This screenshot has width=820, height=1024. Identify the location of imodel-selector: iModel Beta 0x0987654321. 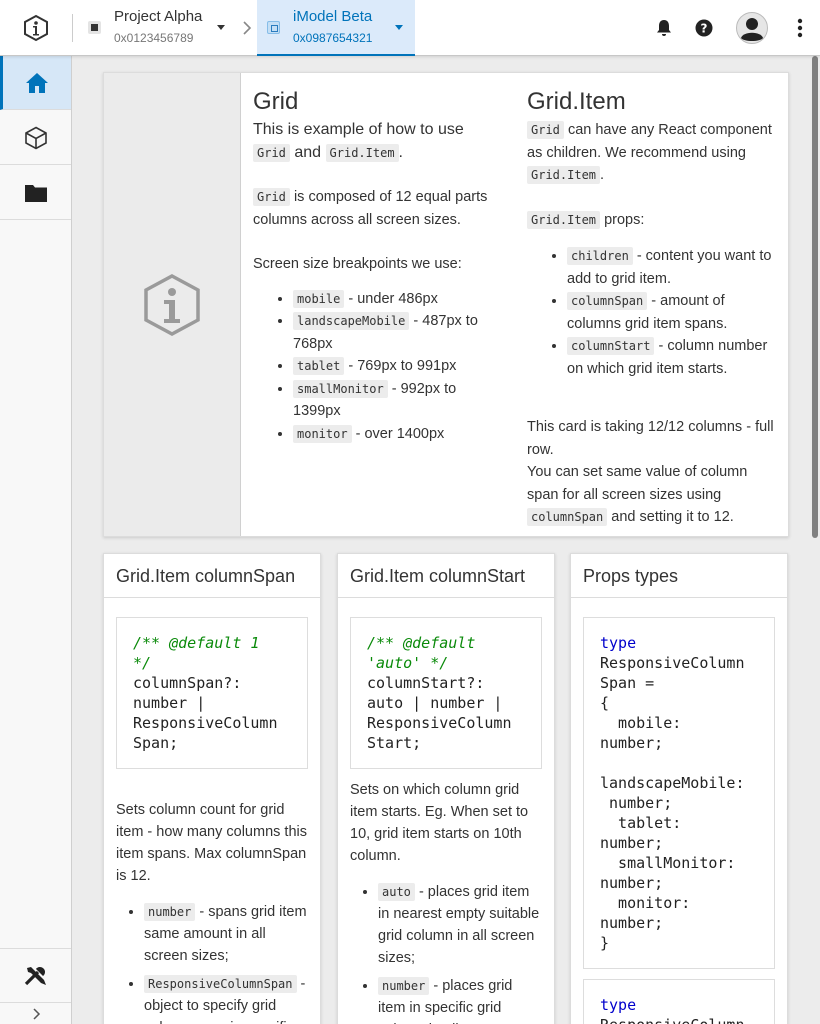
(336, 28).